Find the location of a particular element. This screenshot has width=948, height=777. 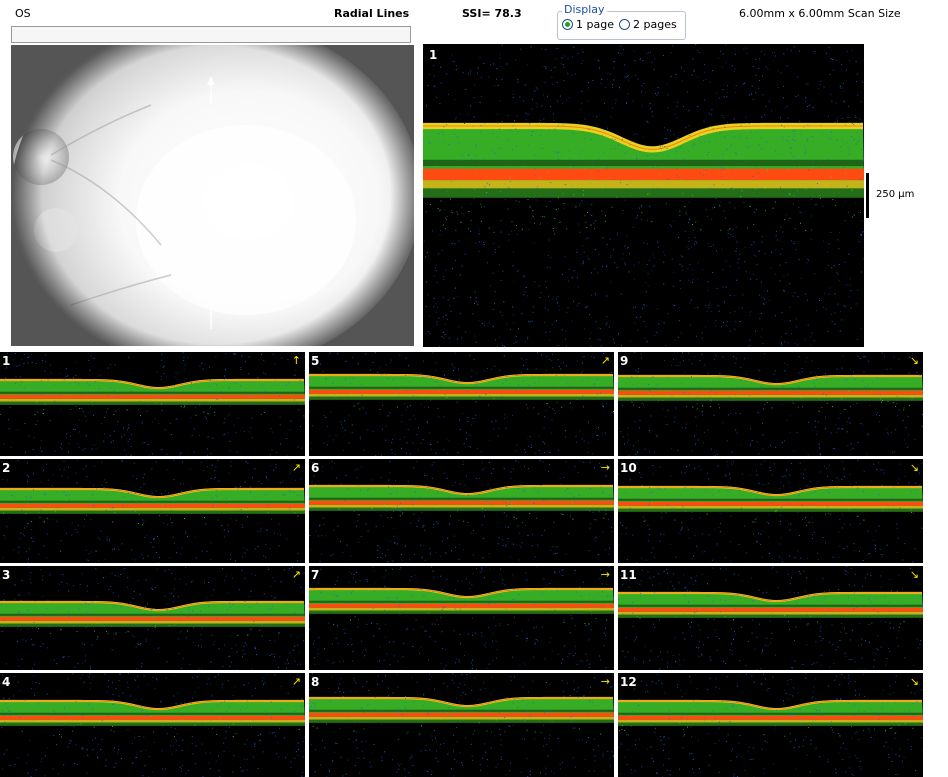

thumbnail-number: 7 is located at coordinates (315, 575).